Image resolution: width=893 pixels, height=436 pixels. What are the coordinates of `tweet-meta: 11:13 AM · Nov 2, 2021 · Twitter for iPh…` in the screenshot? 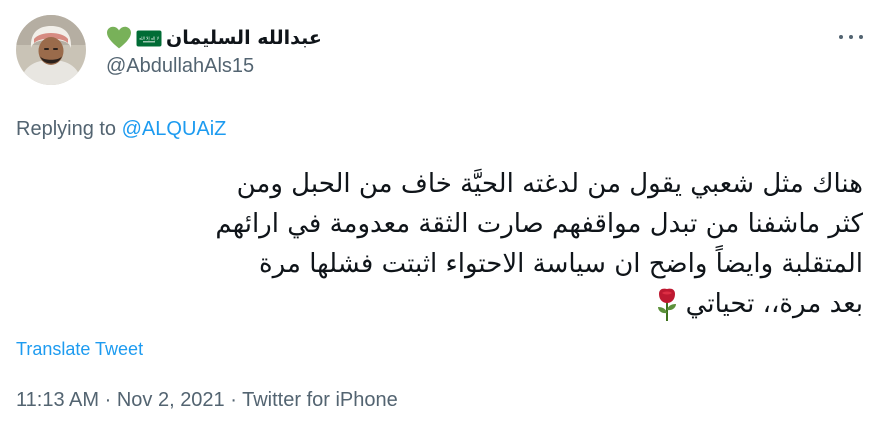 It's located at (207, 400).